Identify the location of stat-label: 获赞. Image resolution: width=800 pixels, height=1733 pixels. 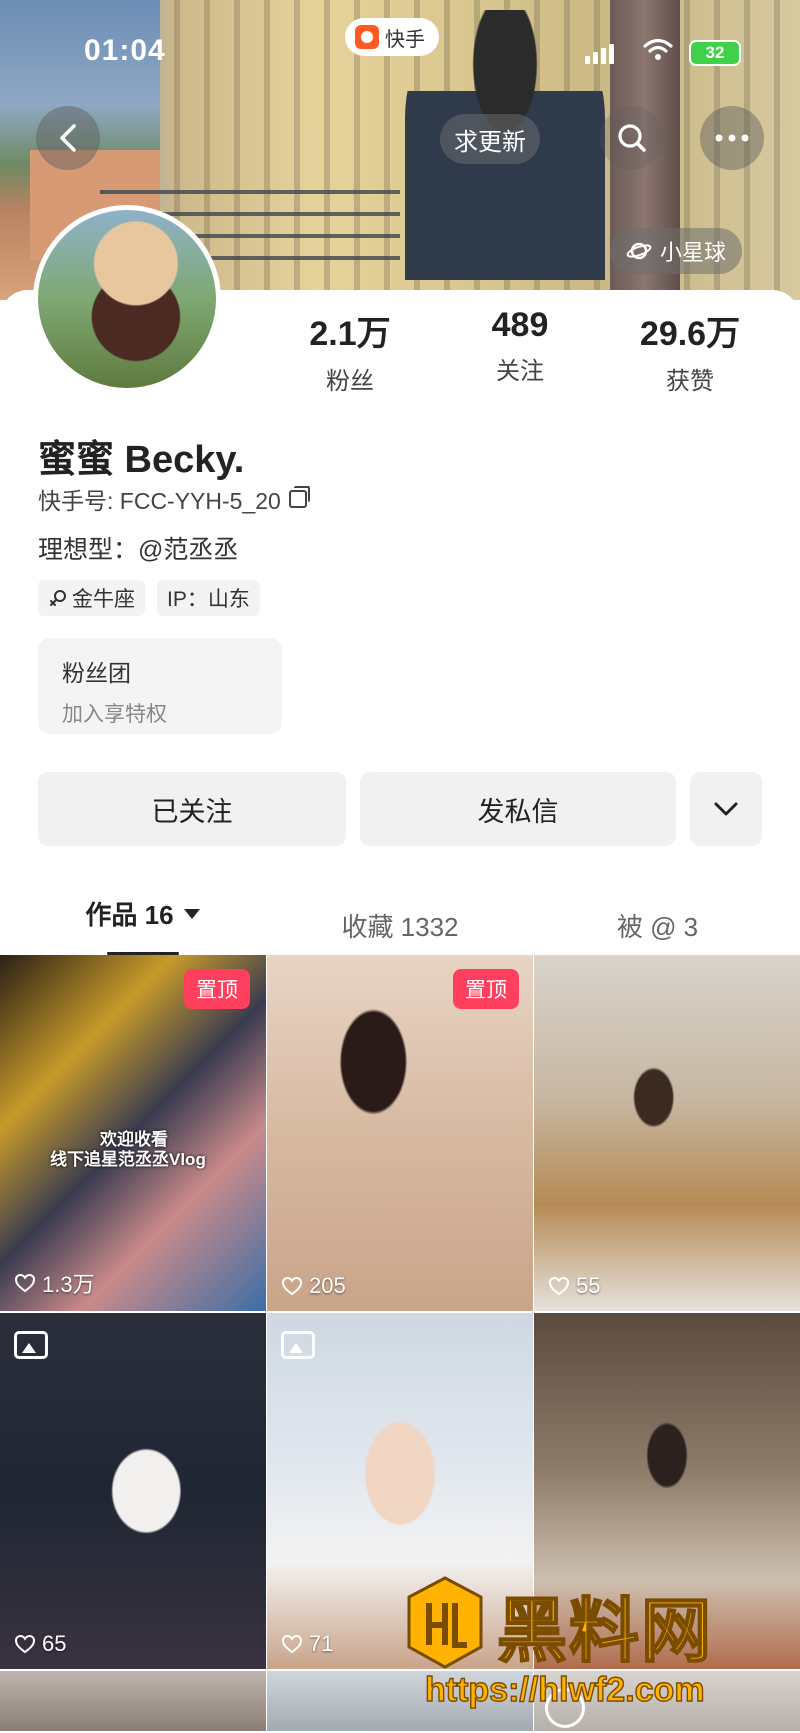
(690, 381).